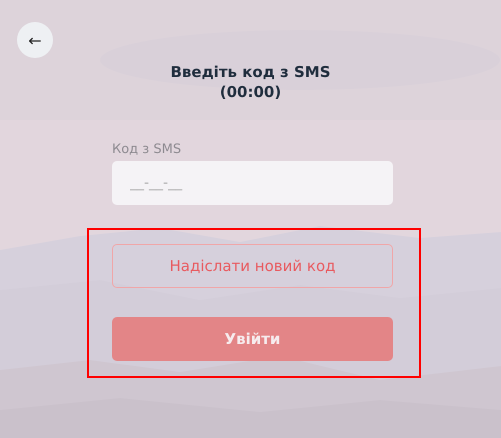 Image resolution: width=501 pixels, height=438 pixels. Describe the element at coordinates (252, 266) in the screenshot. I see `resend-code-button: Надіслати новий код` at that location.